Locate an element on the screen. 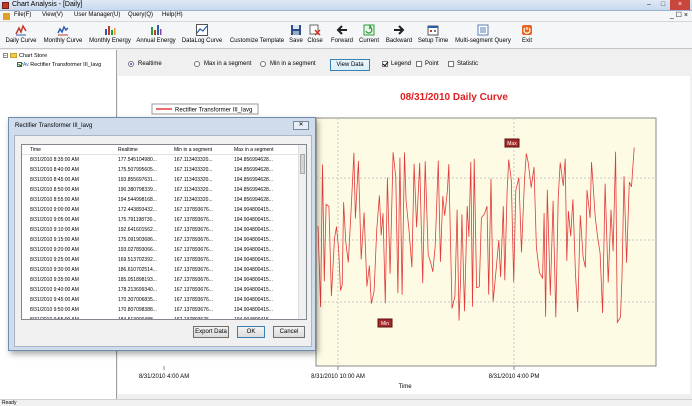  datalog-curve-button: DataLog Curve is located at coordinates (202, 35).